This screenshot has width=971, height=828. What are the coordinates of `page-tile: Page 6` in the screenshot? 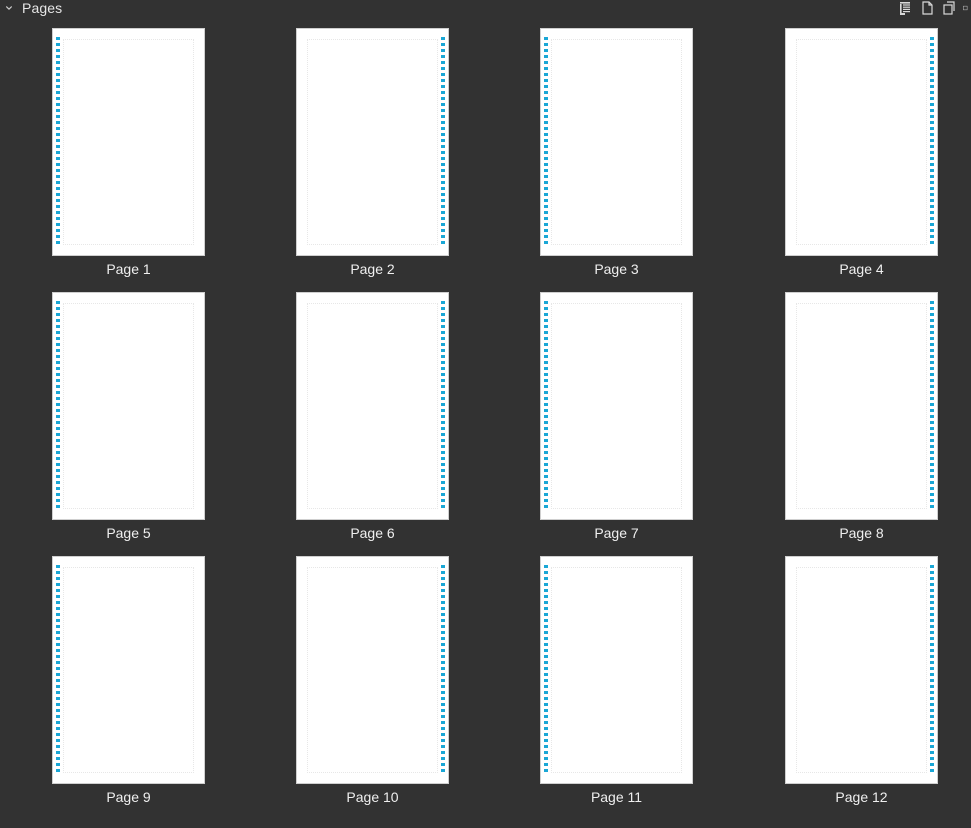 It's located at (372, 418).